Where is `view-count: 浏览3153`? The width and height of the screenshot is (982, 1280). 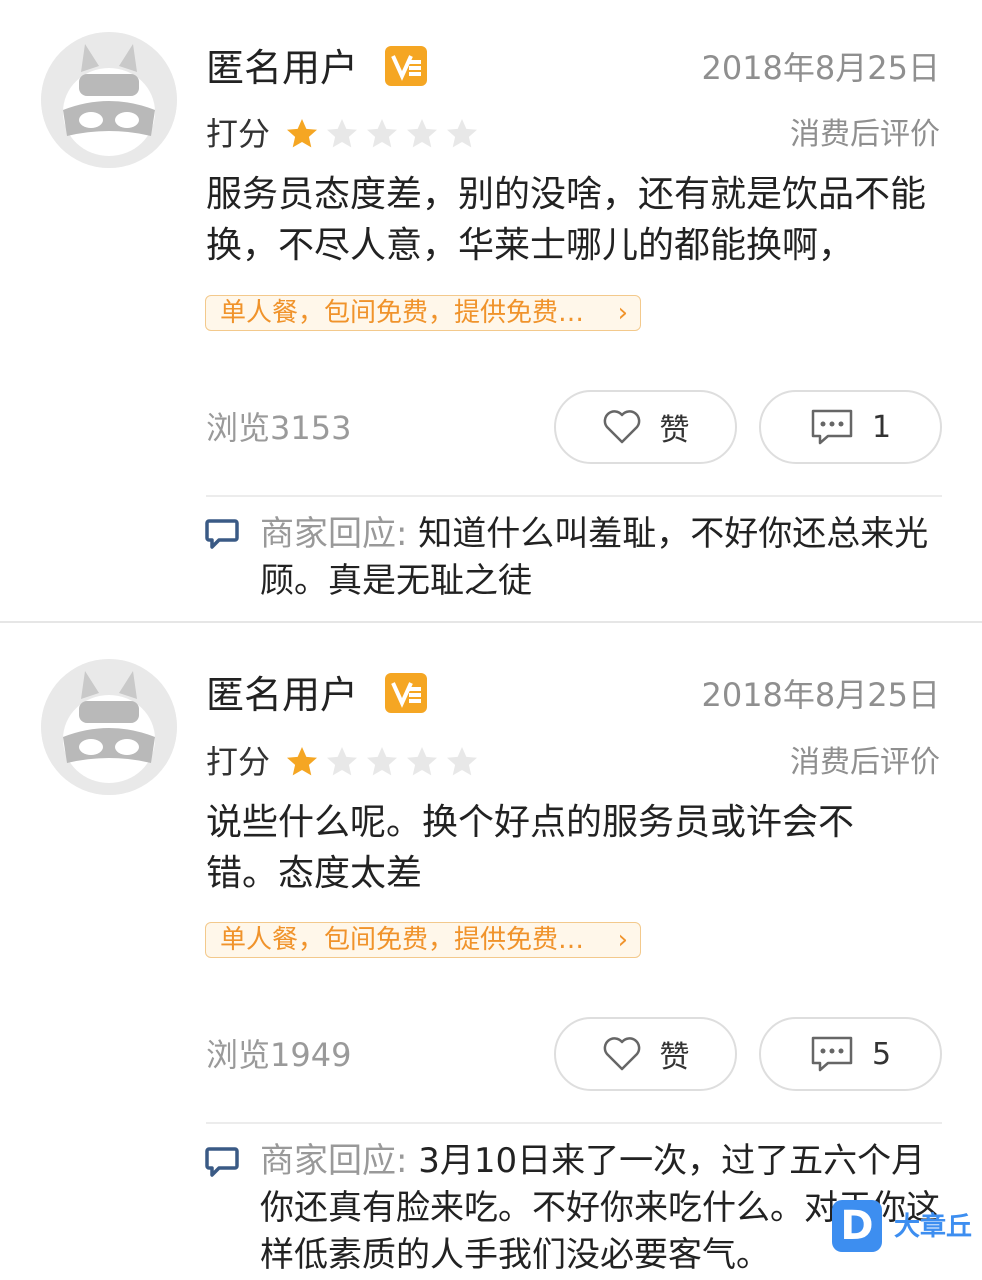
view-count: 浏览3153 is located at coordinates (279, 428).